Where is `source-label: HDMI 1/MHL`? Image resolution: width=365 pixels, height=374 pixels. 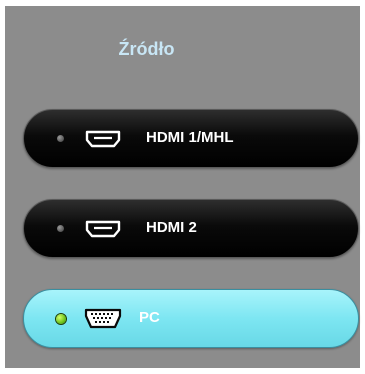
source-label: HDMI 1/MHL is located at coordinates (190, 137).